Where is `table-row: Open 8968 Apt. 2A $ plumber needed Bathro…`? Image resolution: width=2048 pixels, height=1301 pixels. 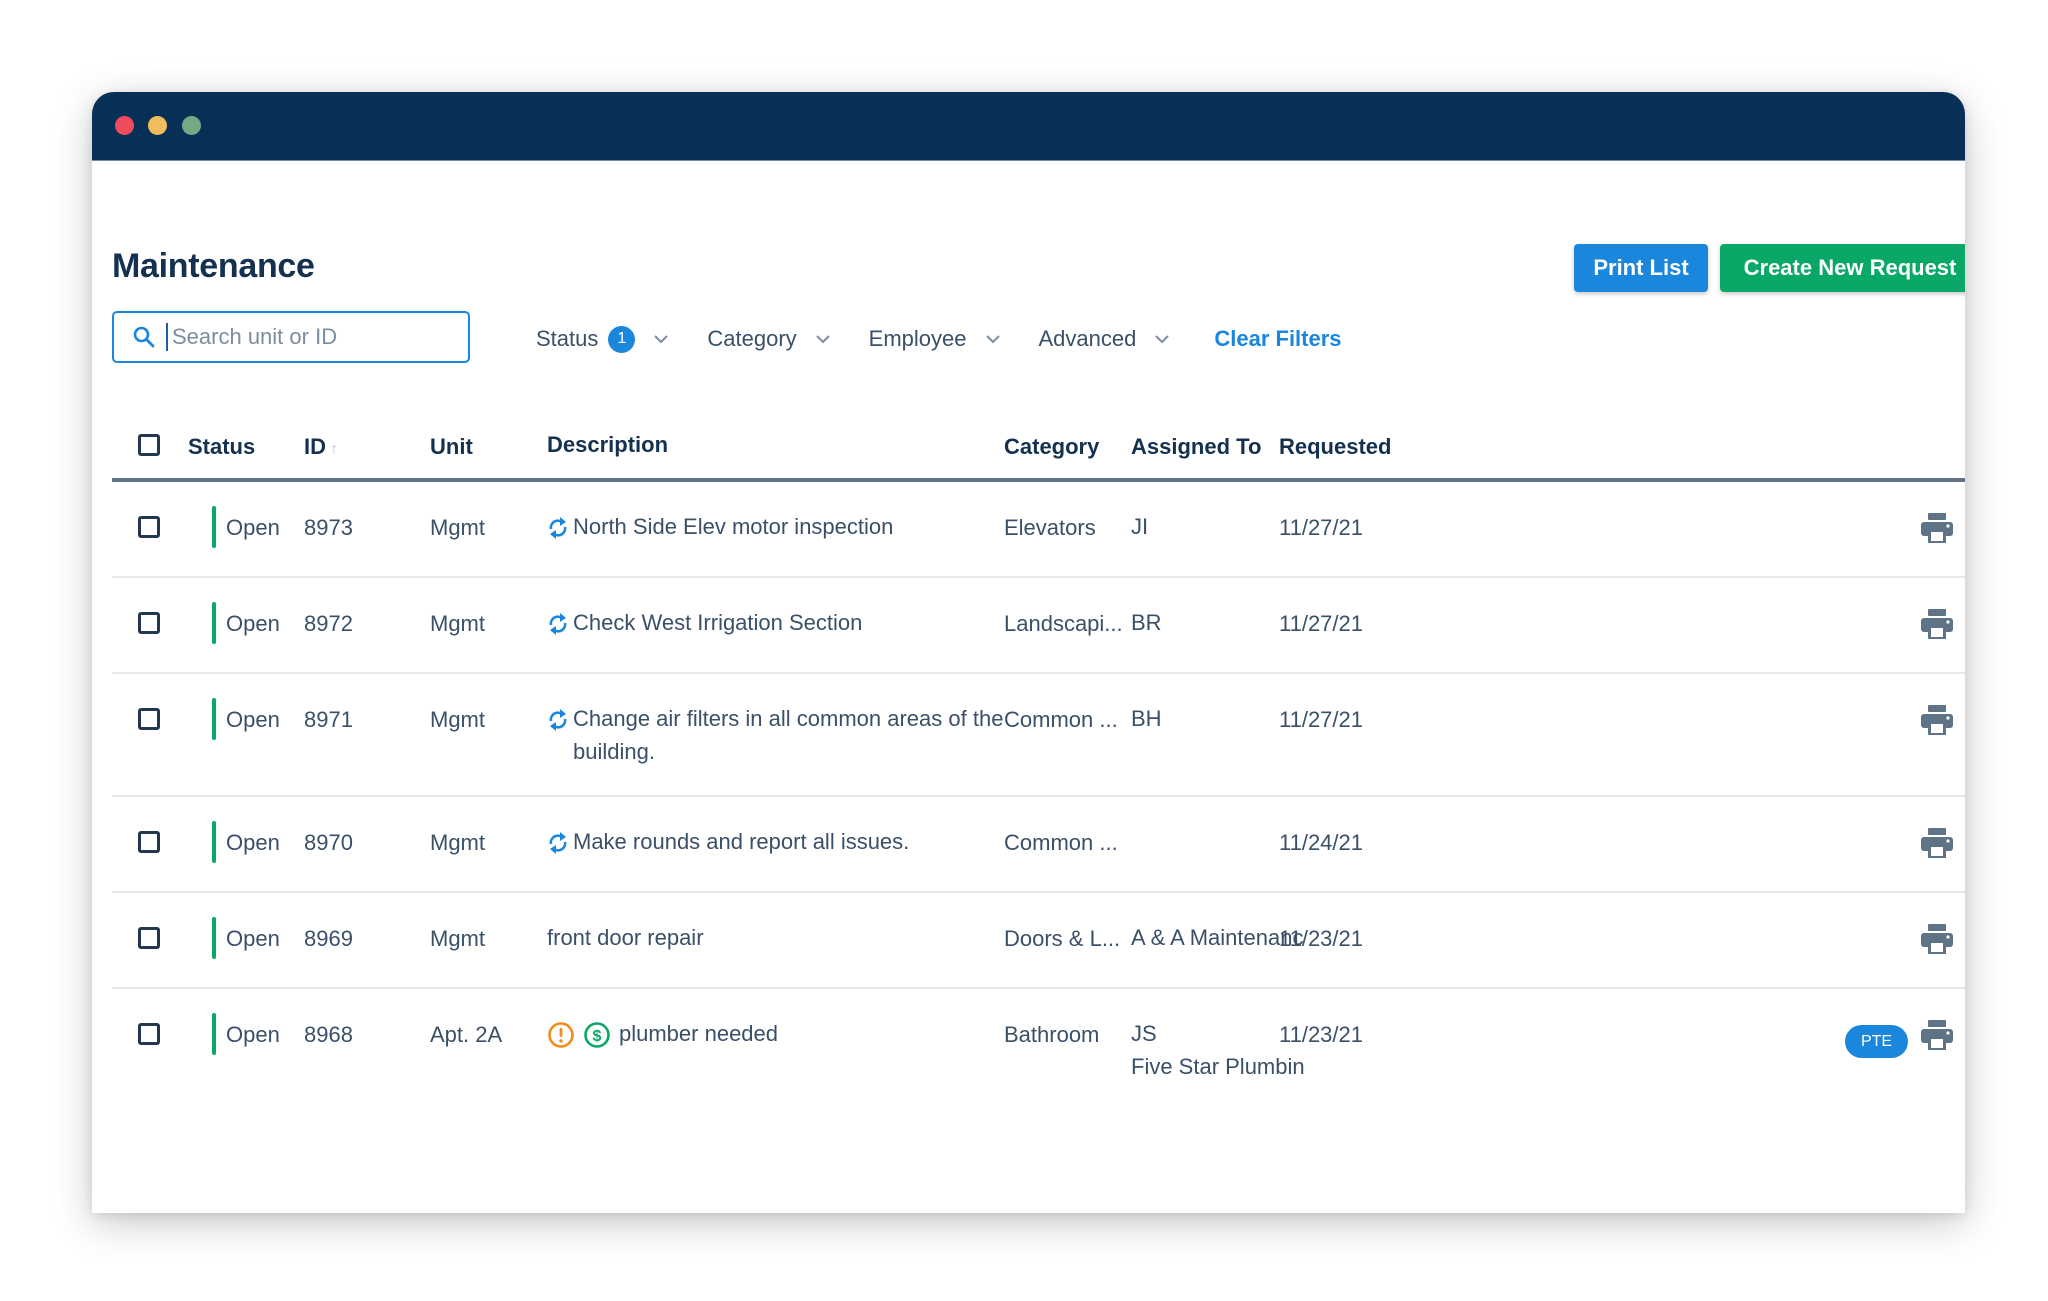
table-row: Open 8968 Apt. 2A $ plumber needed Bathro… is located at coordinates (1038, 1049).